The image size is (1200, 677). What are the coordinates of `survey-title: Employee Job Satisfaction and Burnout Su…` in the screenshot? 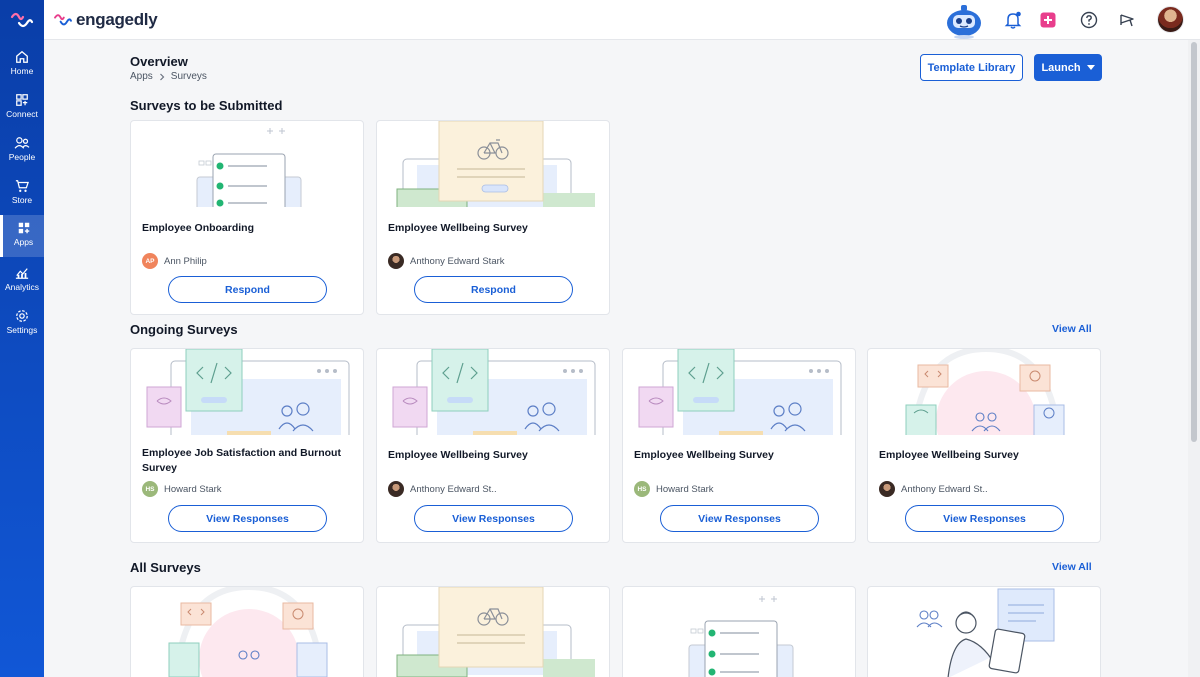 It's located at (241, 460).